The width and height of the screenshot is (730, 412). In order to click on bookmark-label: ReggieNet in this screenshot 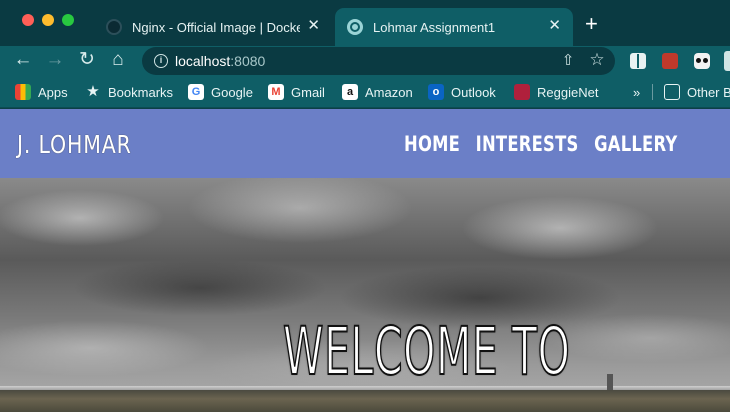, I will do `click(568, 92)`.